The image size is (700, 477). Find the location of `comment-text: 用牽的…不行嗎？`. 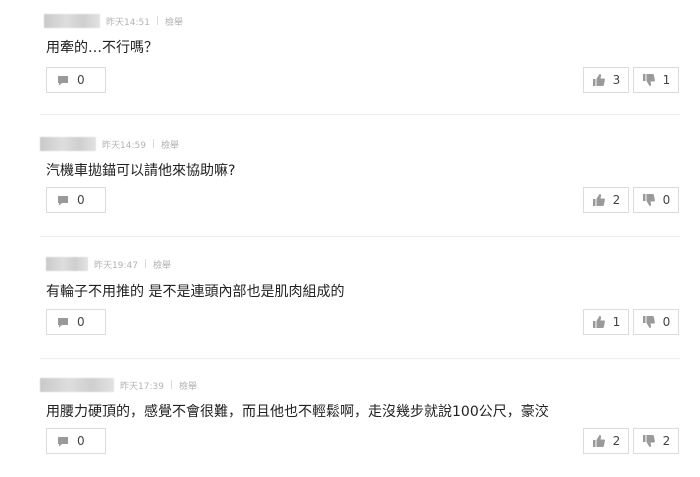

comment-text: 用牽的…不行嗎？ is located at coordinates (102, 48).